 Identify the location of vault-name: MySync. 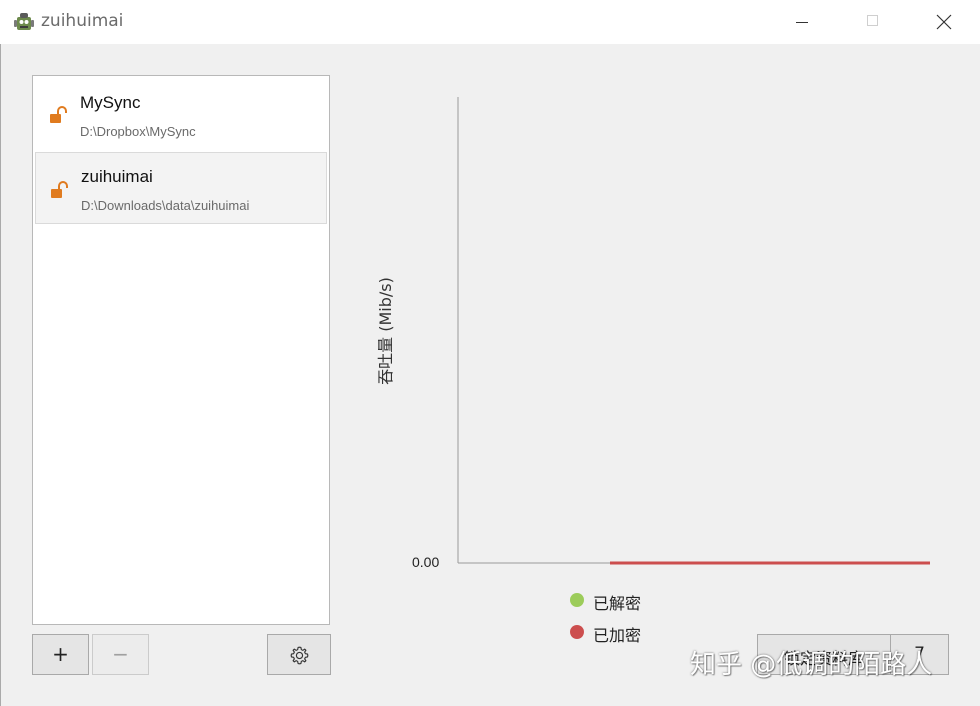
(110, 102).